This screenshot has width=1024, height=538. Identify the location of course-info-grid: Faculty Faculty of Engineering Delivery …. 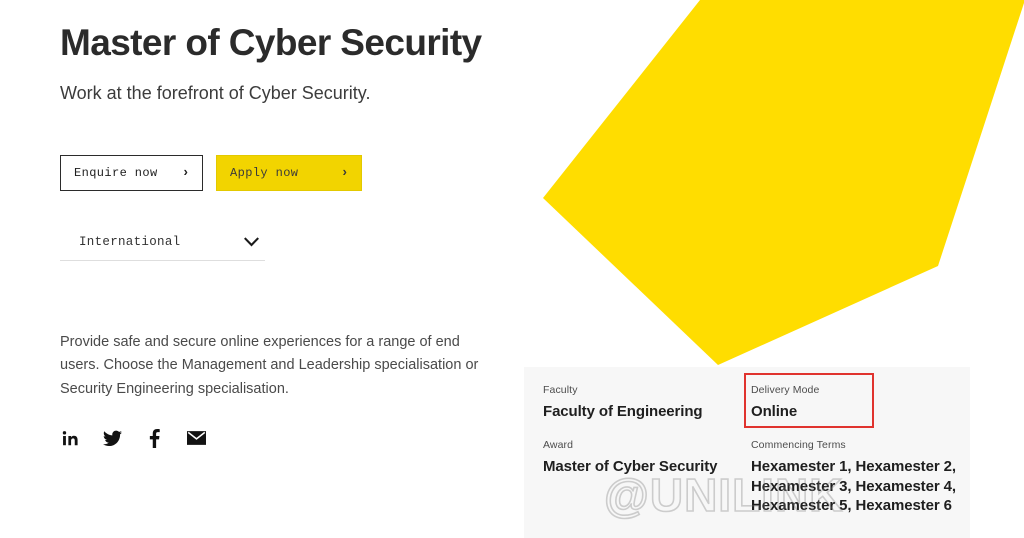
(756, 450).